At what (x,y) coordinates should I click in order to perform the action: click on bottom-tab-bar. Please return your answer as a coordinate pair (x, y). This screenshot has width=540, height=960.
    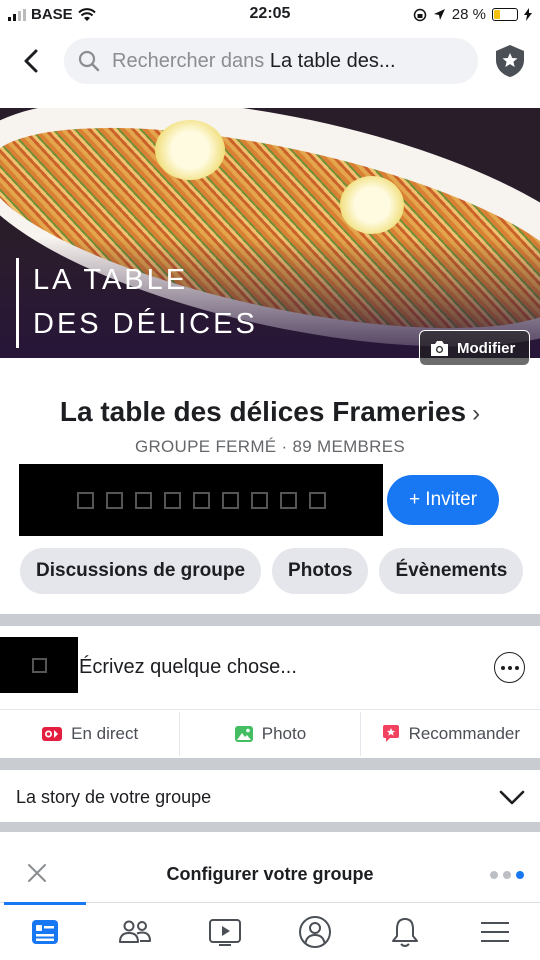
    Looking at the image, I should click on (270, 931).